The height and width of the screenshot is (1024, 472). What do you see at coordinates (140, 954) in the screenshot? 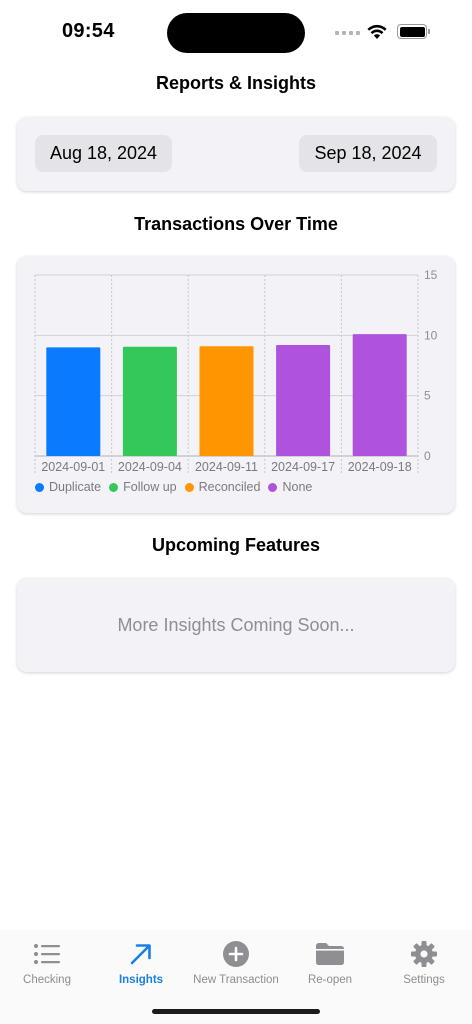
I see `arrow-up-right-icon` at bounding box center [140, 954].